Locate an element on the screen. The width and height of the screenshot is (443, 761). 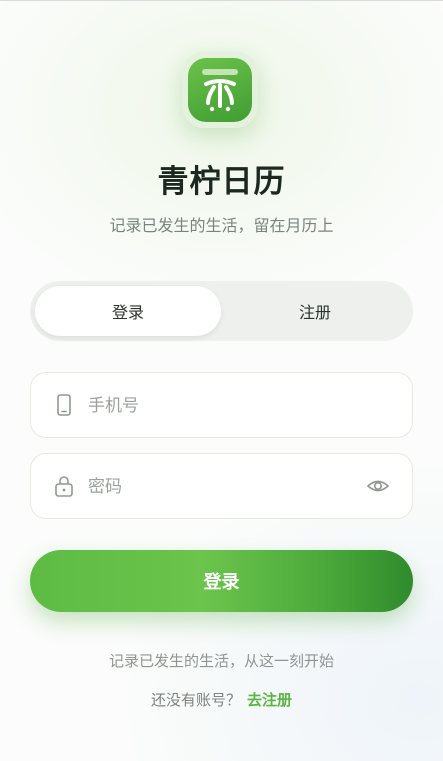
eye-icon is located at coordinates (378, 486).